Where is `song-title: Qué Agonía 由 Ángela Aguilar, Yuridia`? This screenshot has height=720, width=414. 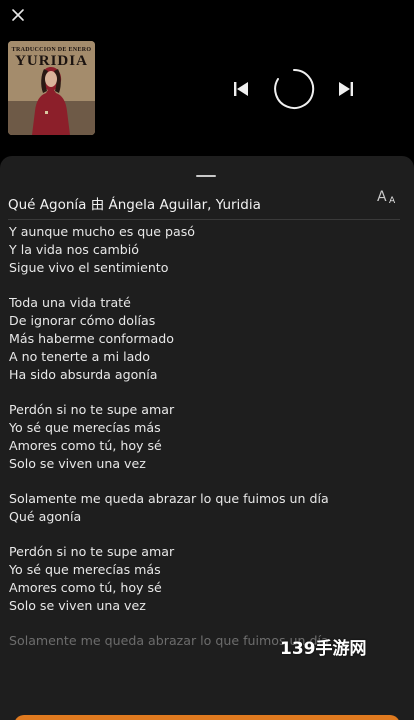 song-title: Qué Agonía 由 Ángela Aguilar, Yuridia is located at coordinates (134, 205).